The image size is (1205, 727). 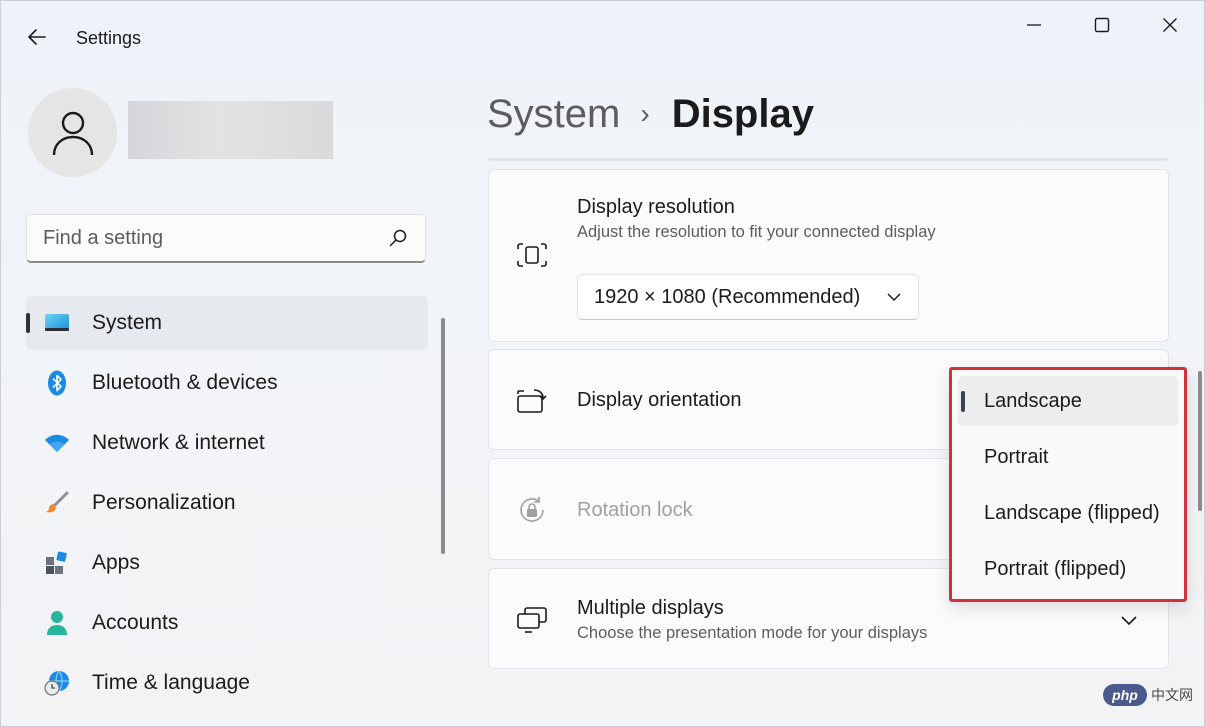 I want to click on back-arrow-icon, so click(x=37, y=37).